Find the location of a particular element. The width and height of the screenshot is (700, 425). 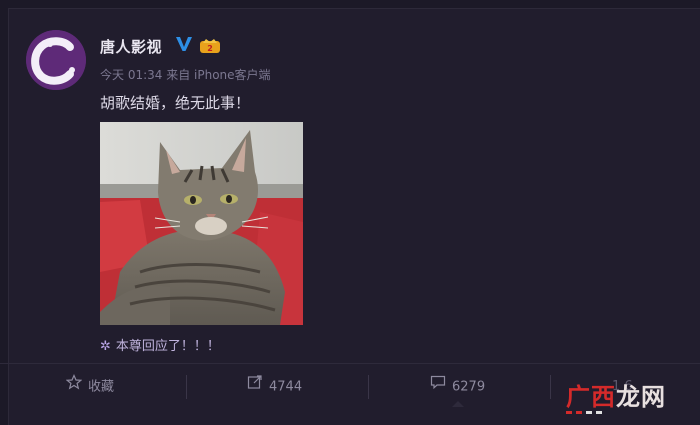

tangren-logo-icon is located at coordinates (56, 60).